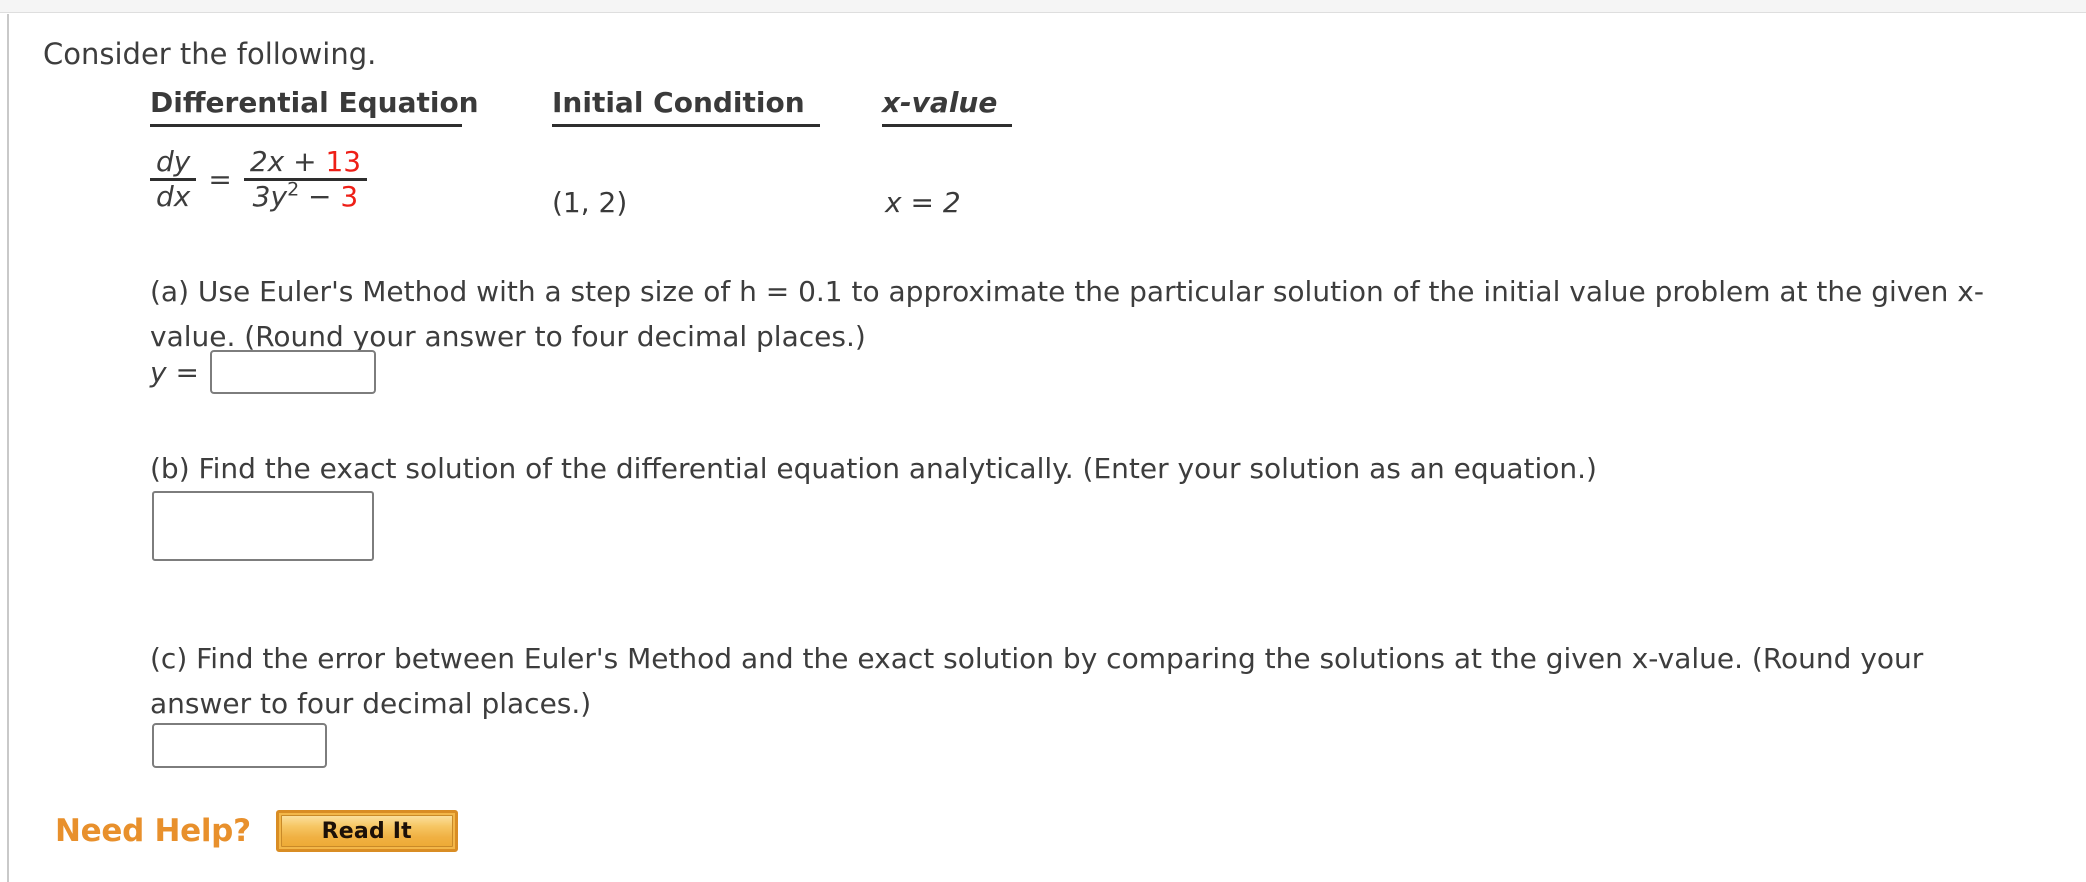 Image resolution: width=2086 pixels, height=882 pixels. What do you see at coordinates (940, 102) in the screenshot?
I see `column-header-x-value: x-value` at bounding box center [940, 102].